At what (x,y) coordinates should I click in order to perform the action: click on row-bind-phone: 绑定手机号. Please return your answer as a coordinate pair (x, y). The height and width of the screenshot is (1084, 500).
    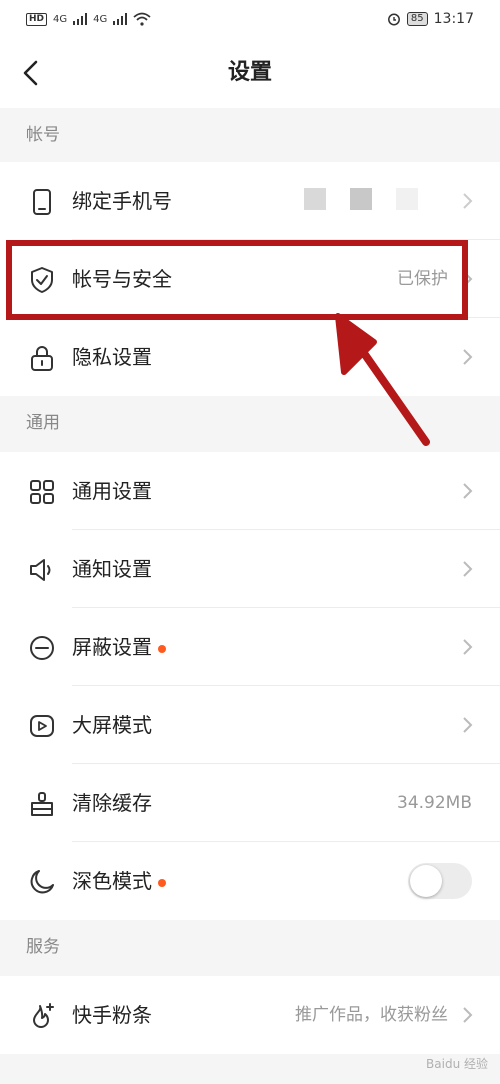
    Looking at the image, I should click on (250, 201).